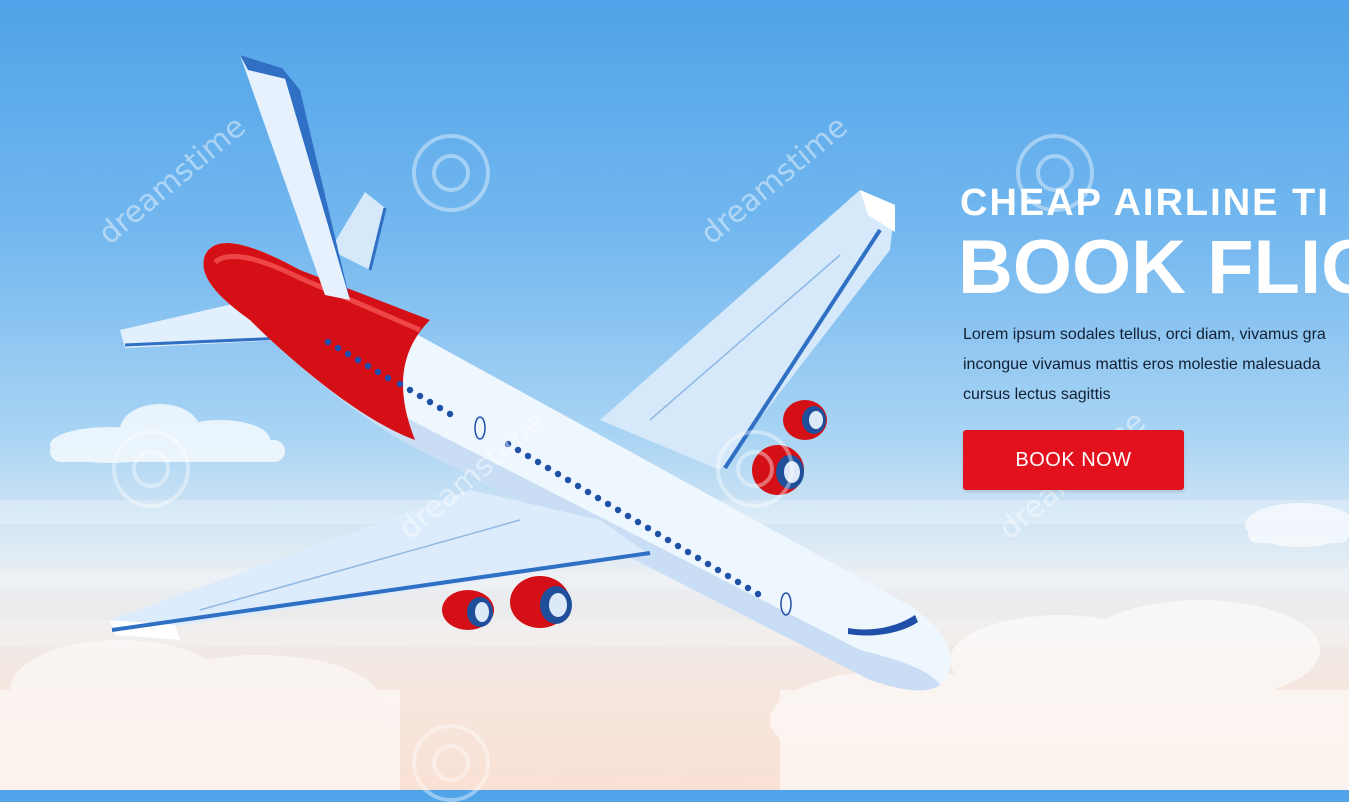  What do you see at coordinates (1153, 267) in the screenshot?
I see `headline-main: BOOK FLIG` at bounding box center [1153, 267].